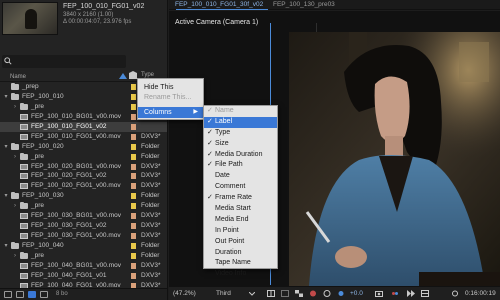 The width and height of the screenshot is (500, 300). What do you see at coordinates (304, 4) in the screenshot?
I see `tab-second-sequence: FEP_100_130_pre03` at bounding box center [304, 4].